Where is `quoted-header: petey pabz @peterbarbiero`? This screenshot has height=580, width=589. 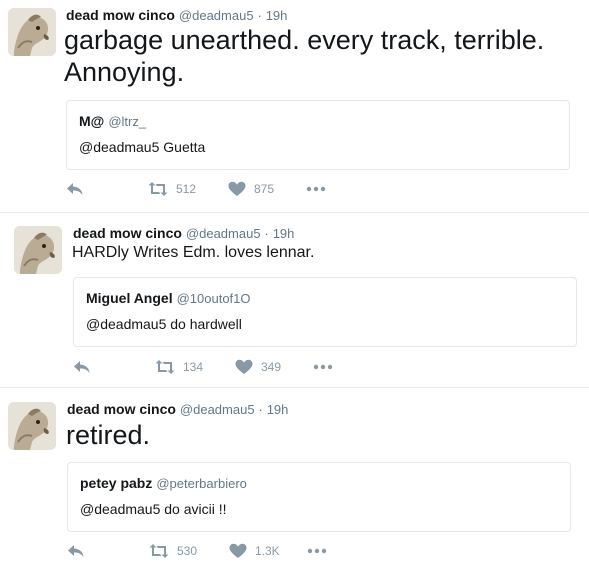 quoted-header: petey pabz @peterbarbiero is located at coordinates (163, 483).